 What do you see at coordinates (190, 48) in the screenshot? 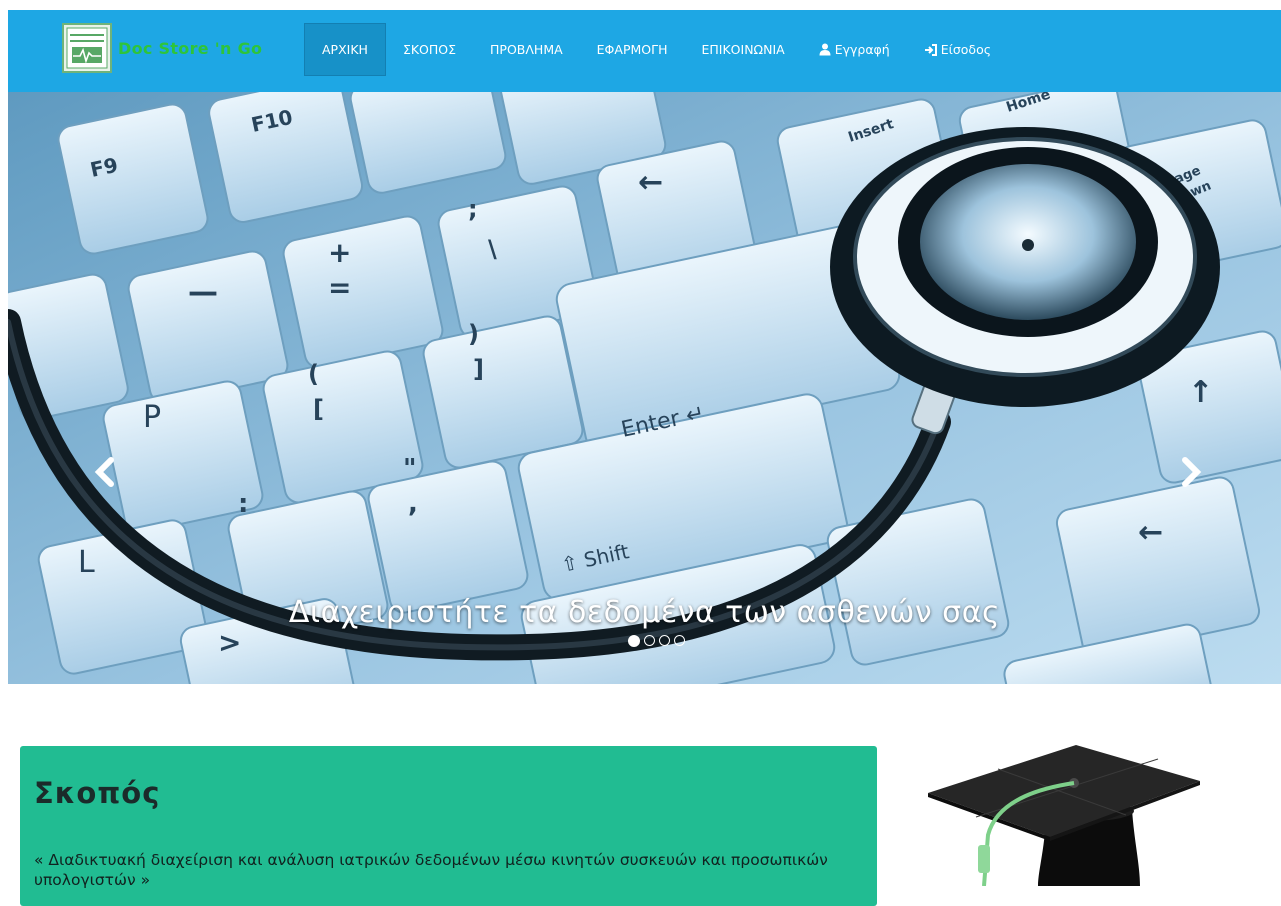
I see `brand-name: Doc Store 'n Go` at bounding box center [190, 48].